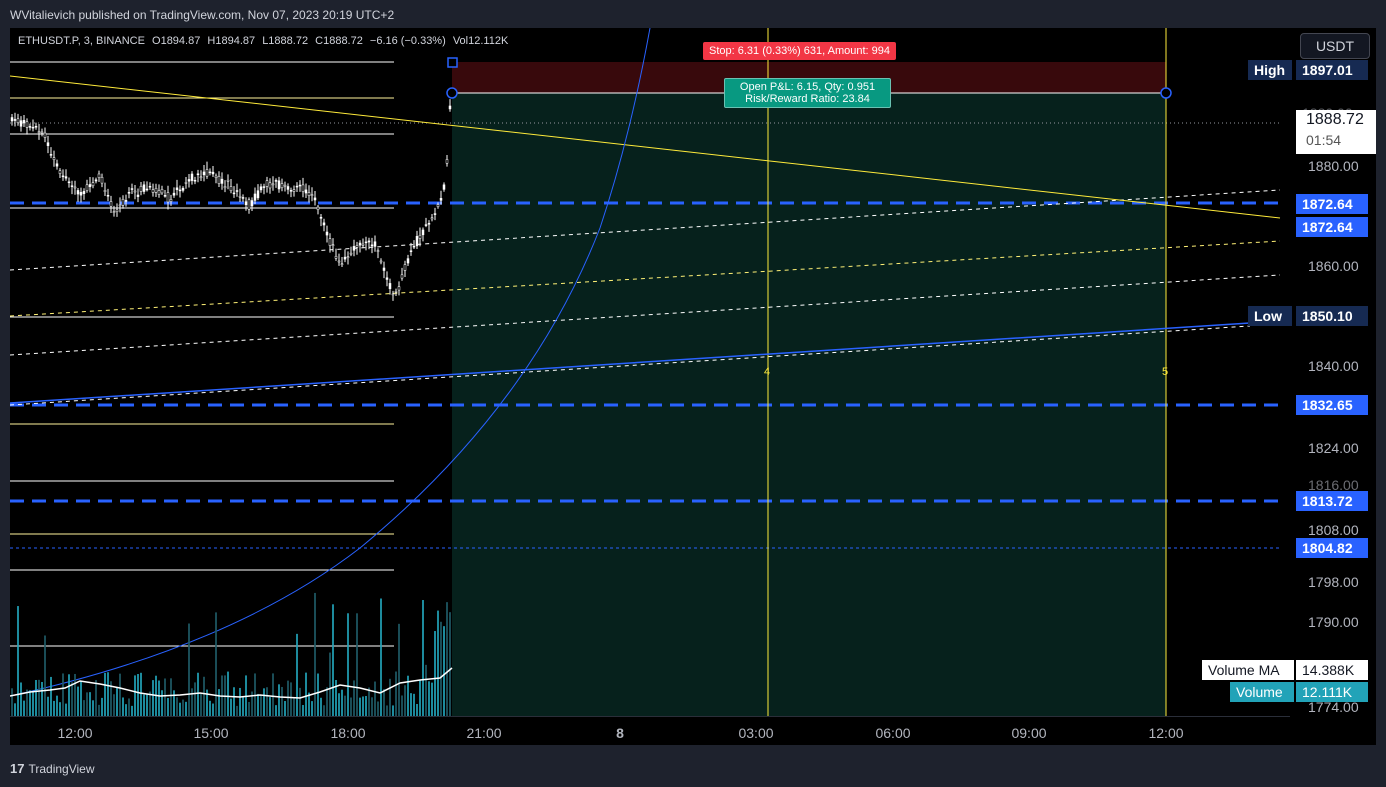  I want to click on time-tick-6: 03:00, so click(756, 733).